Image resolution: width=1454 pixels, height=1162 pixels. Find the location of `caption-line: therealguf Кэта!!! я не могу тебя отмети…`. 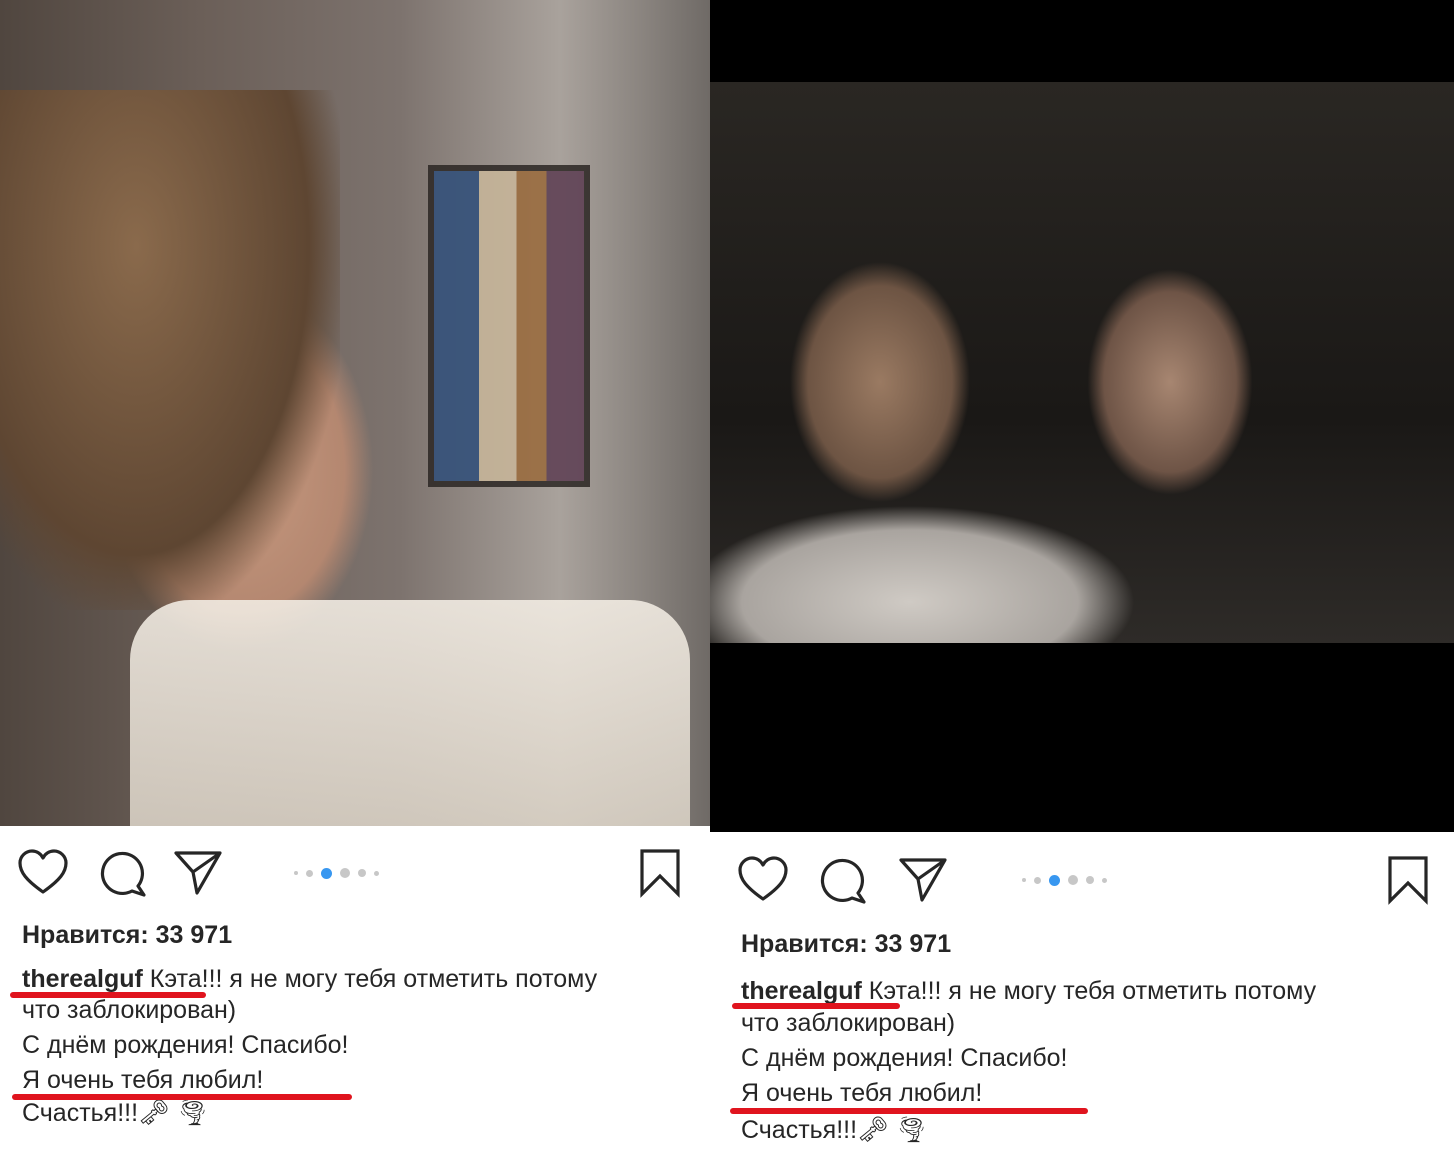

caption-line: therealguf Кэта!!! я не могу тебя отмети… is located at coordinates (309, 979).